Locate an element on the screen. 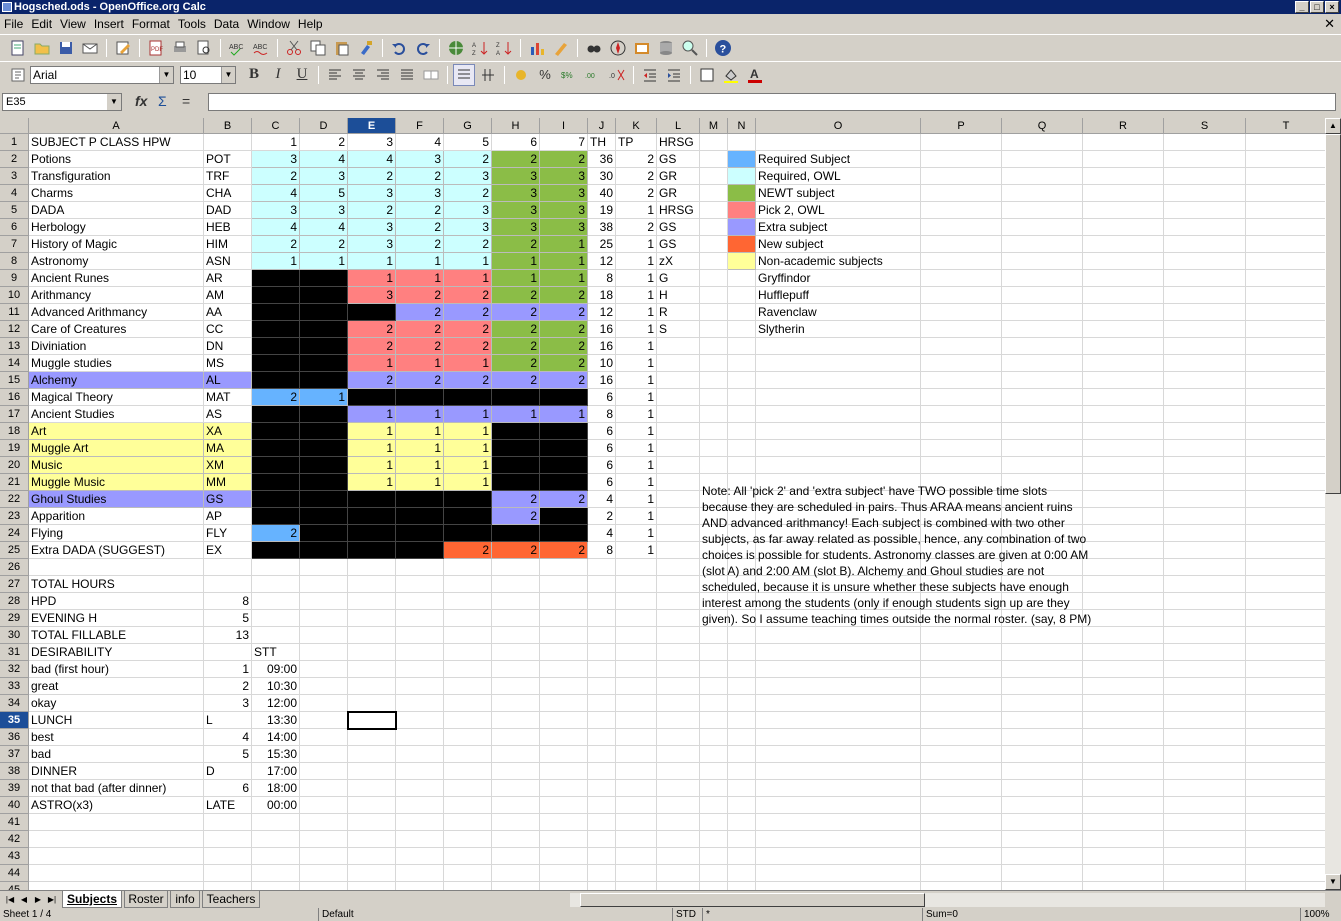 This screenshot has height=921, width=1341. cell-C23 is located at coordinates (276, 516).